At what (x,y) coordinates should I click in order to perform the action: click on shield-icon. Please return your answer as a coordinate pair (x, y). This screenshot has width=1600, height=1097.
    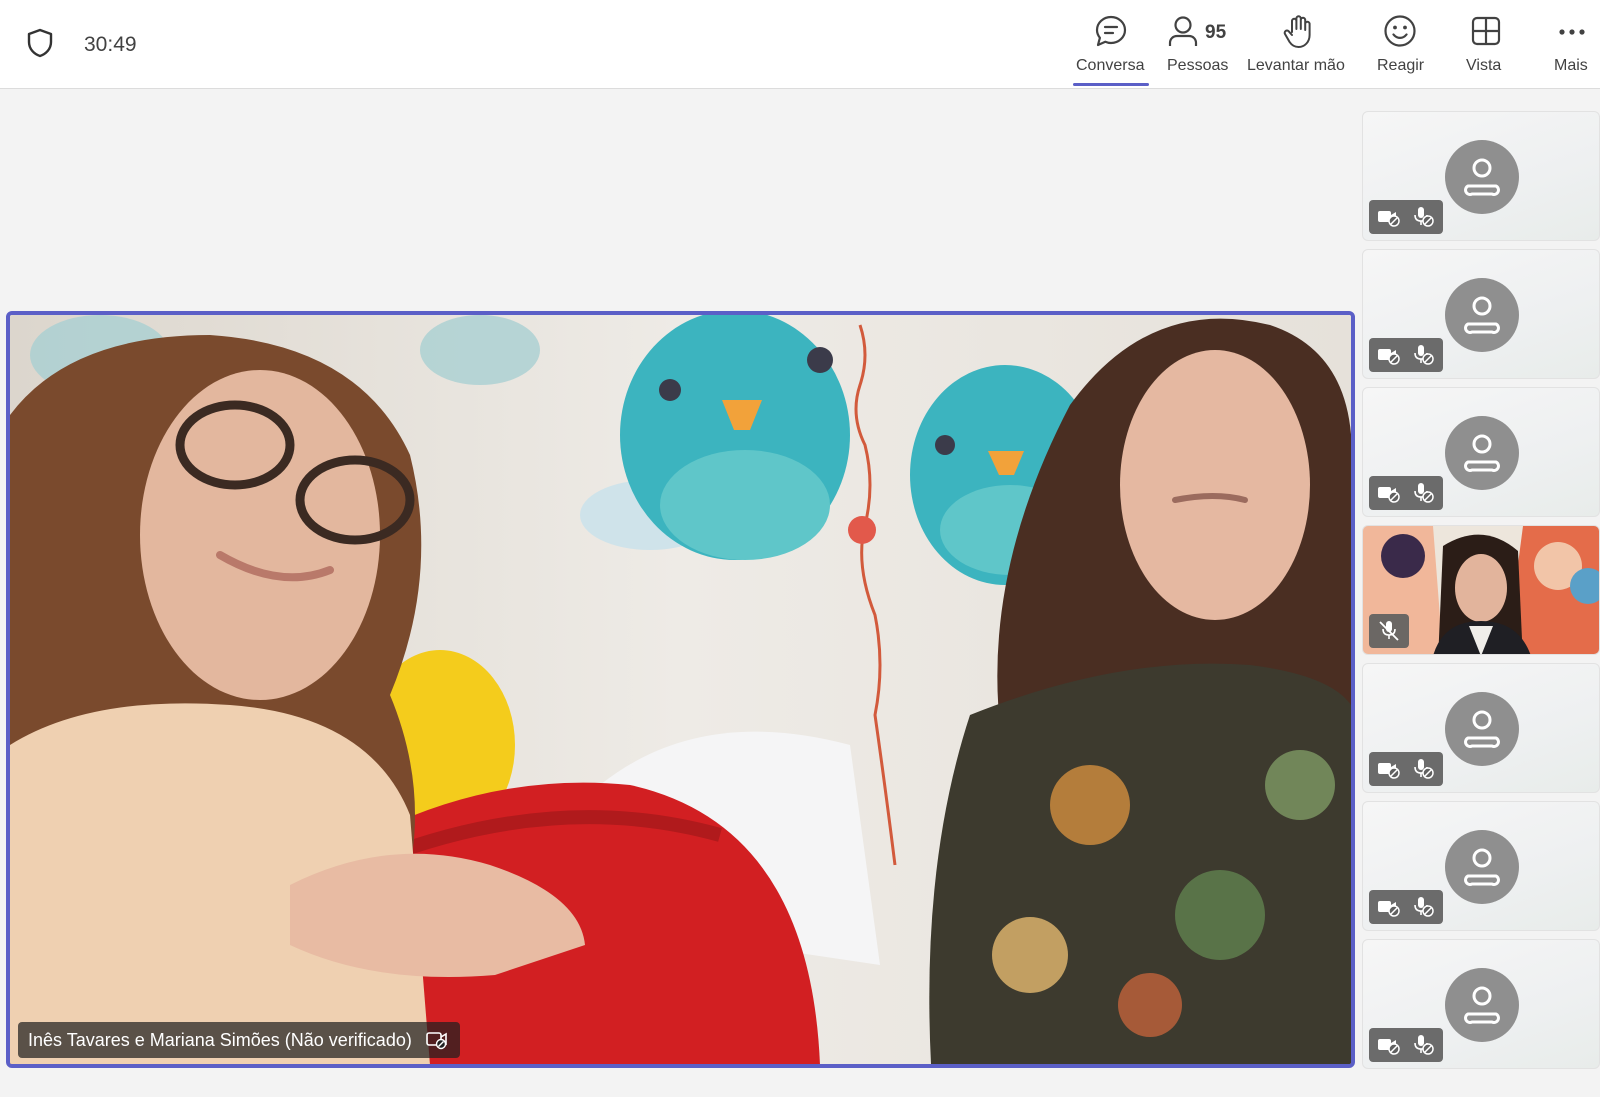
    Looking at the image, I should click on (40, 43).